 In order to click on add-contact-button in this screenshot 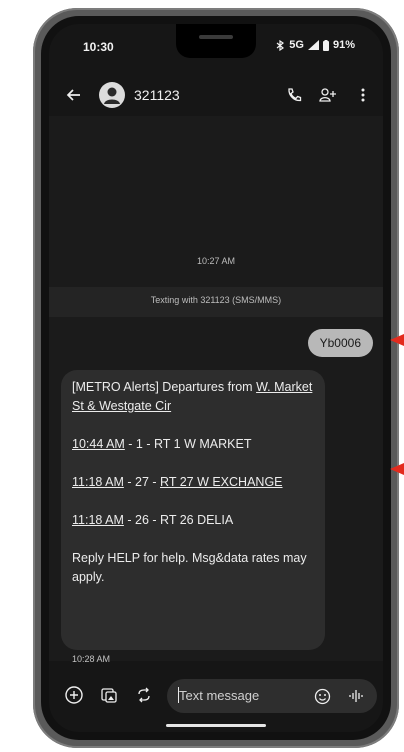, I will do `click(328, 95)`.